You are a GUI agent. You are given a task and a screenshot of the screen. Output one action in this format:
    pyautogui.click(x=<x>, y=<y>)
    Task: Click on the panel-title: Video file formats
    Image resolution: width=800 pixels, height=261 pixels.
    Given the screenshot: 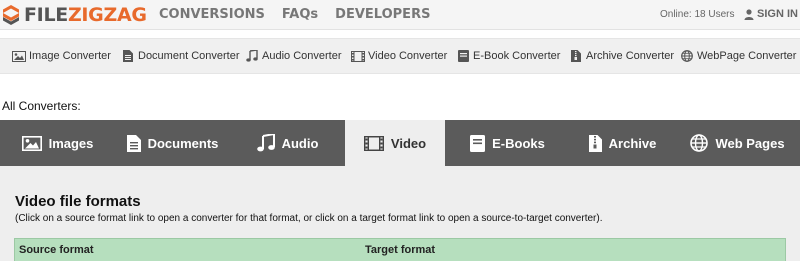 What is the action you would take?
    pyautogui.click(x=78, y=201)
    